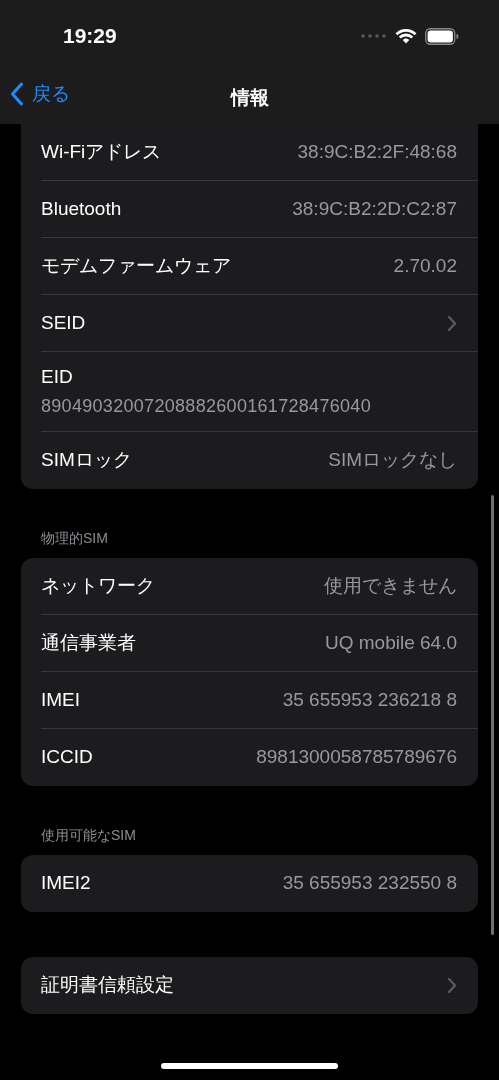 The image size is (499, 1080). I want to click on row-value: SIMロックなし, so click(392, 460).